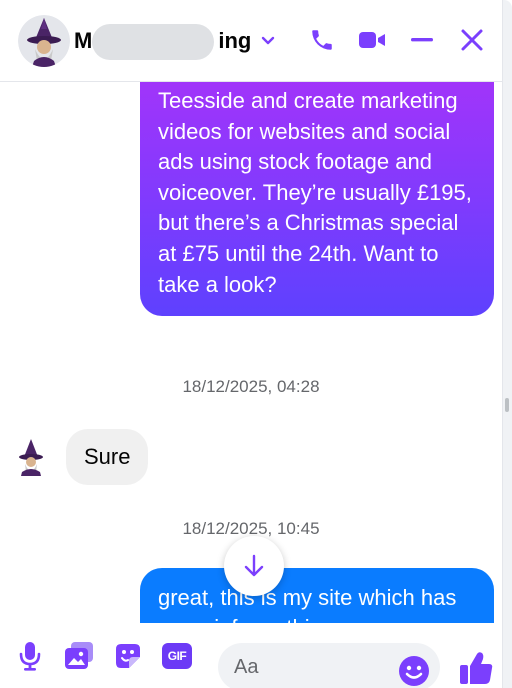 The height and width of the screenshot is (688, 512). I want to click on close-icon, so click(472, 40).